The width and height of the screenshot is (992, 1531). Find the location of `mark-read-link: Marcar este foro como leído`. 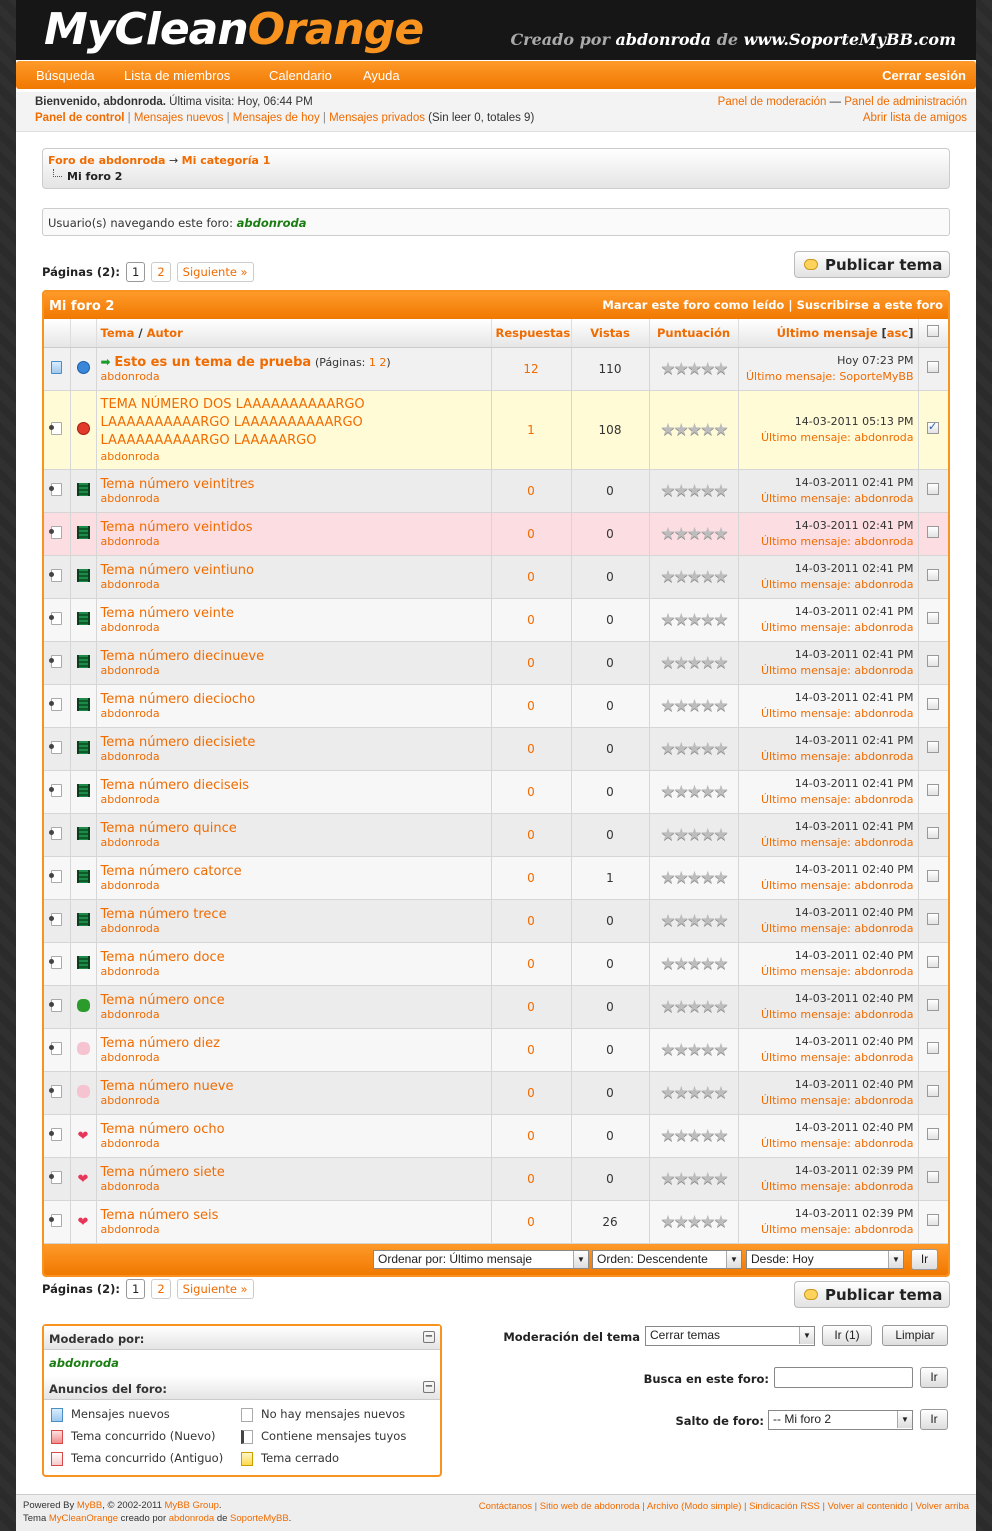

mark-read-link: Marcar este foro como leído is located at coordinates (693, 305).